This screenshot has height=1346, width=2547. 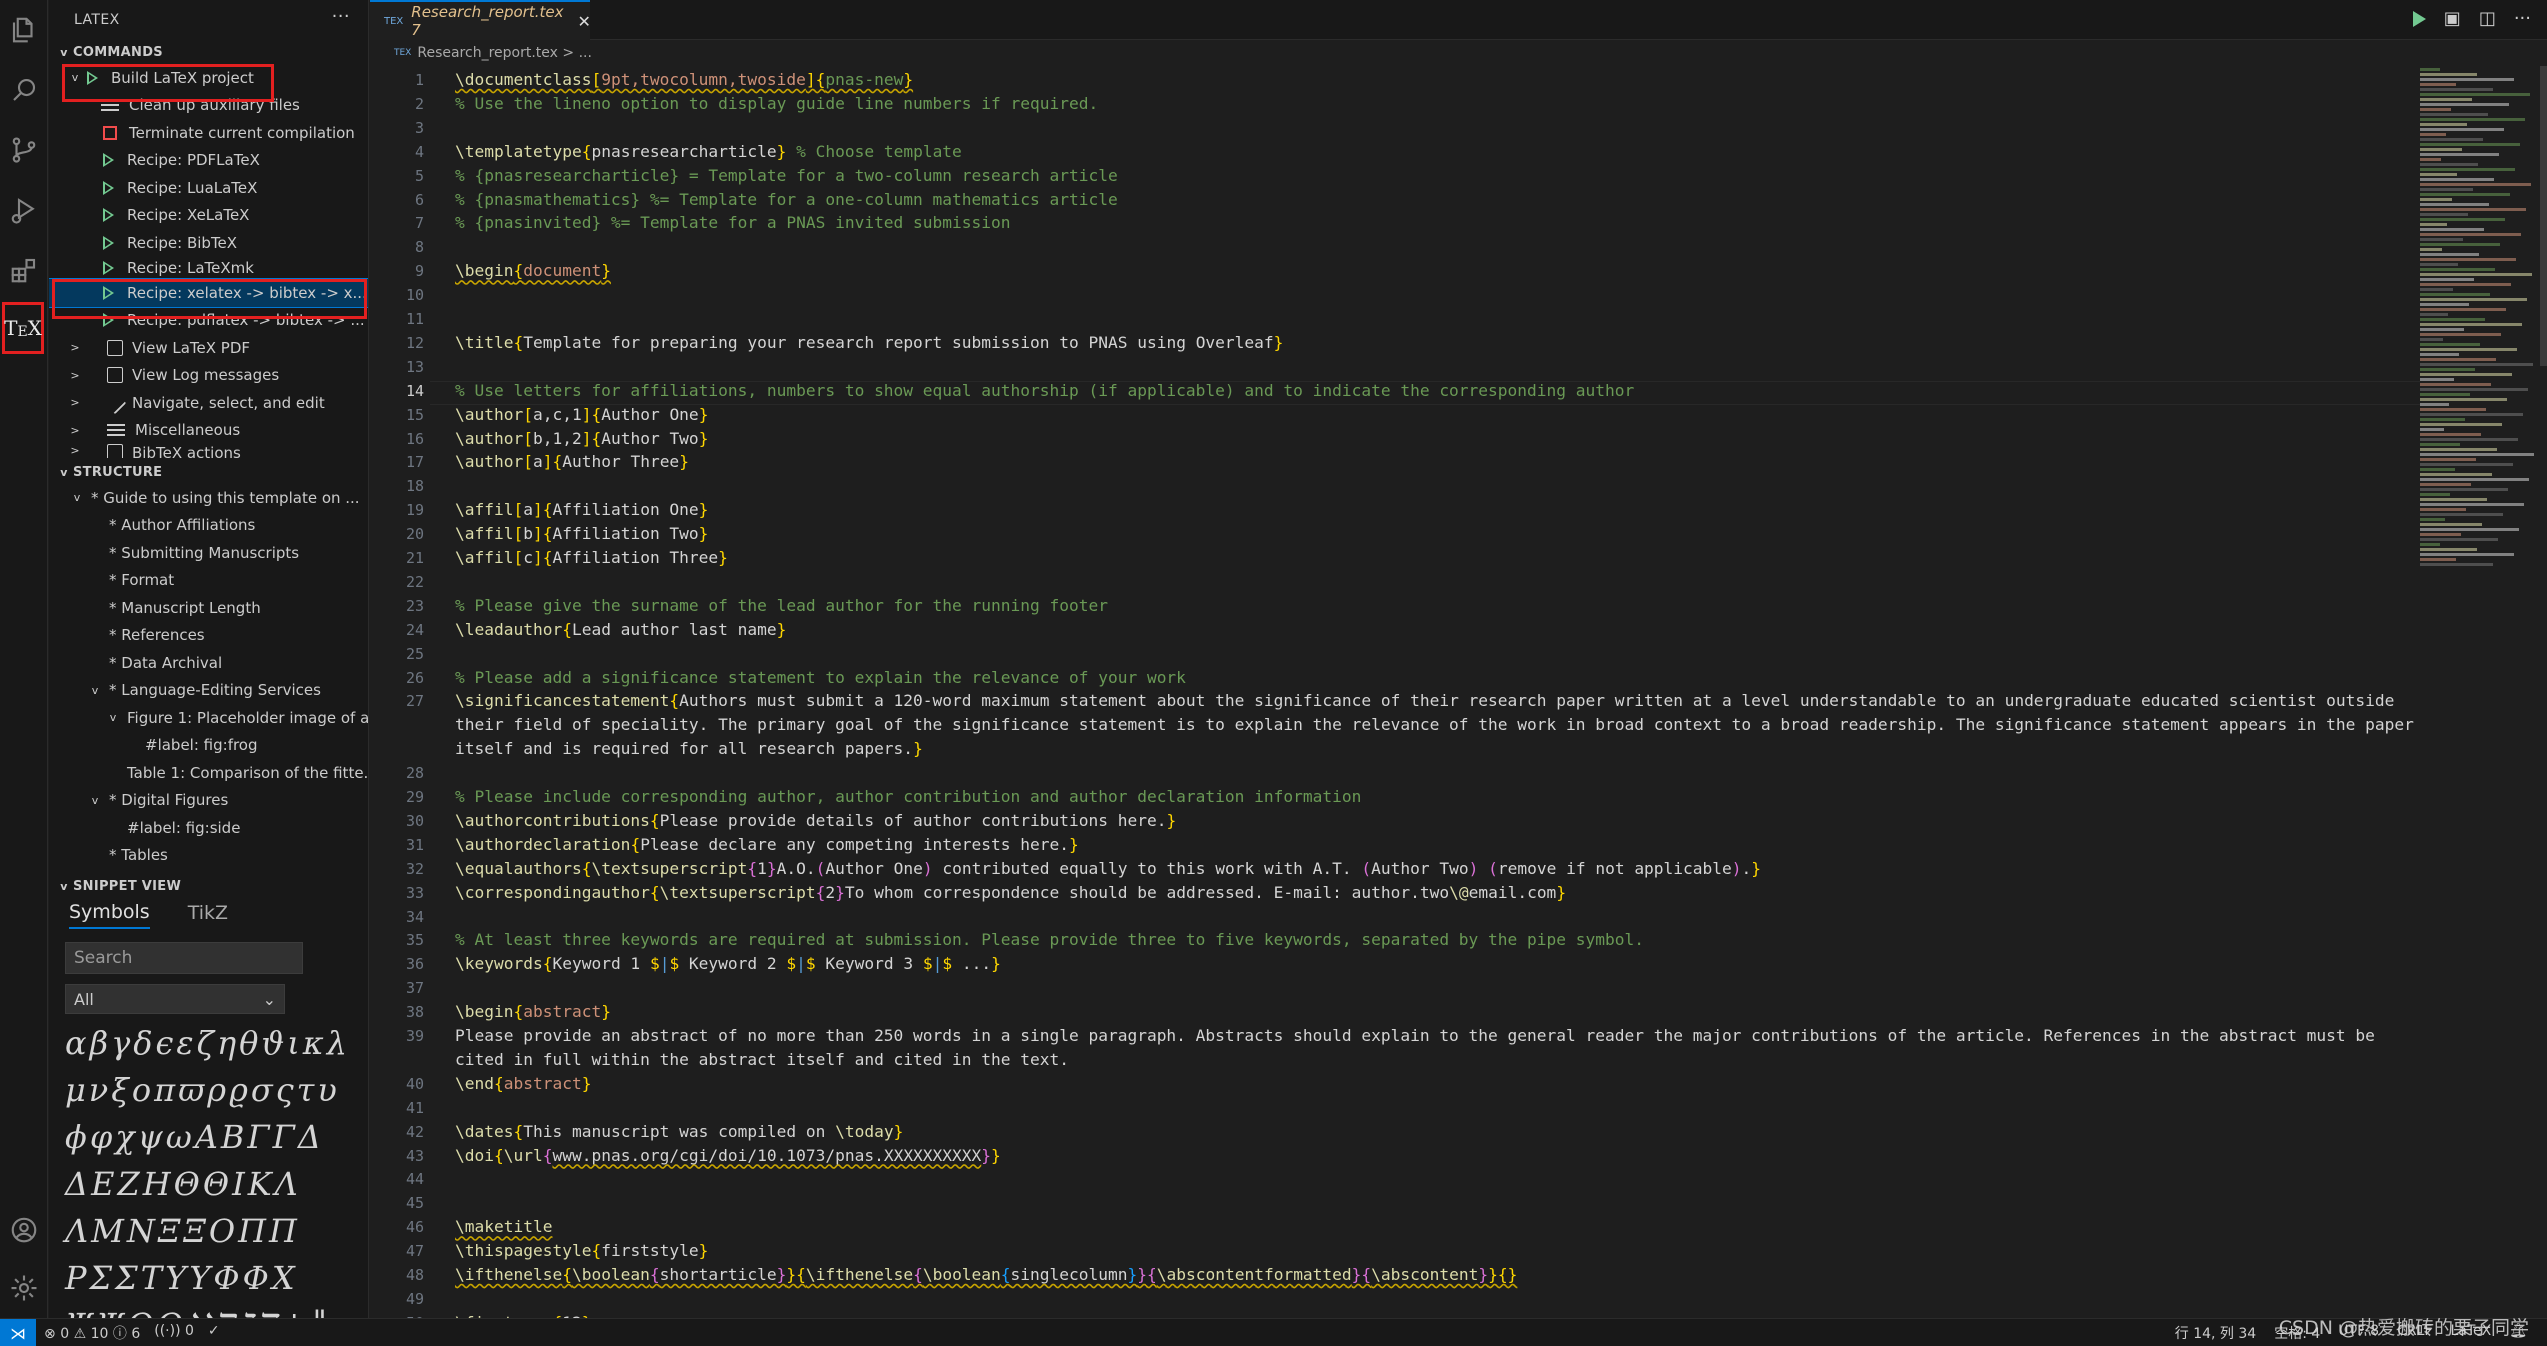 I want to click on code-line: \author[a]{Author Three}, so click(x=572, y=461).